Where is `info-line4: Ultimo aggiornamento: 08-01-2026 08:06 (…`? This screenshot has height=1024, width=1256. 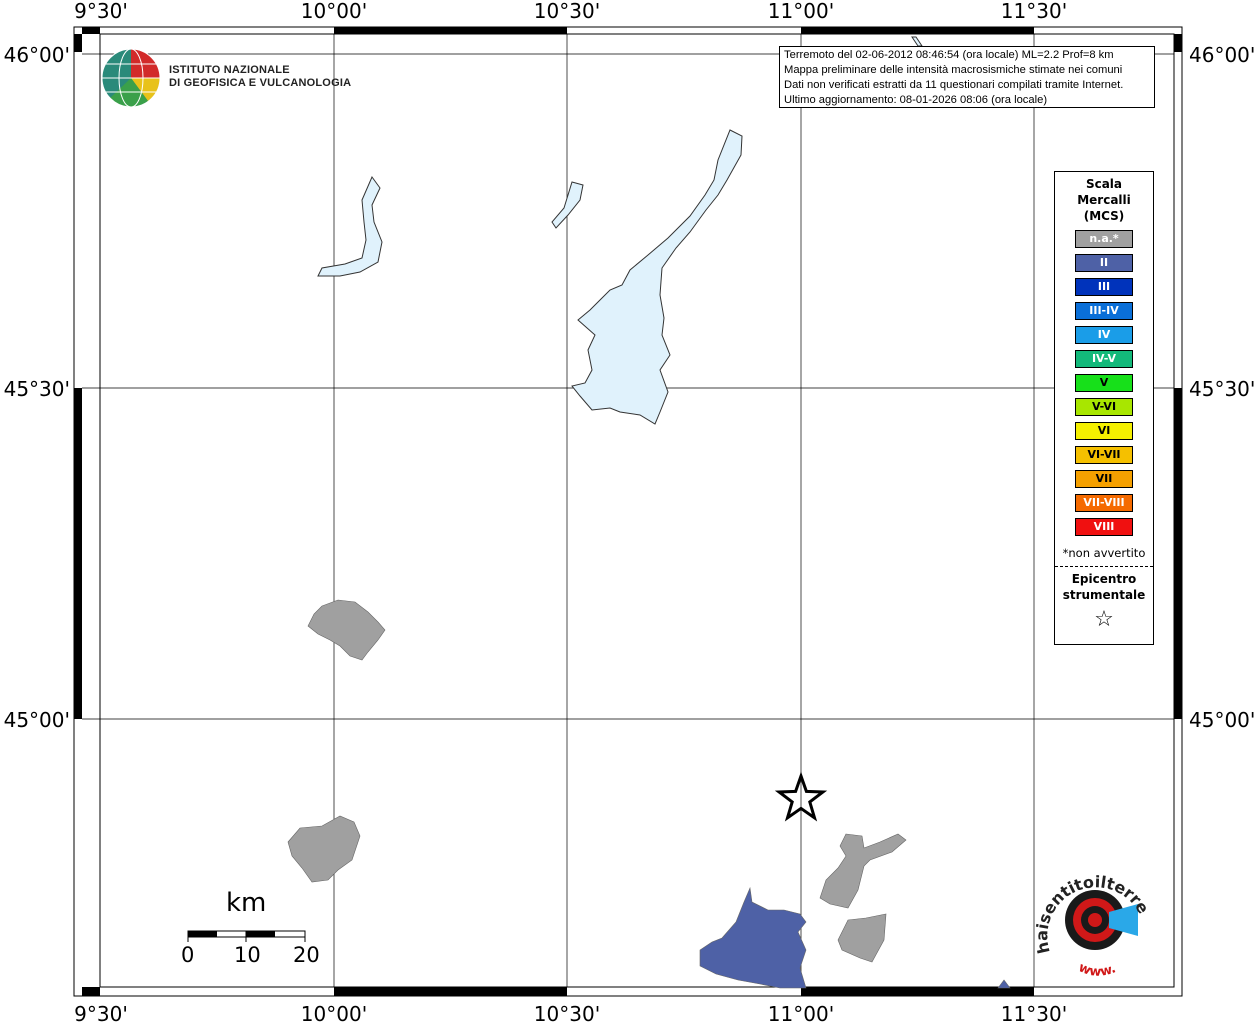
info-line4: Ultimo aggiornamento: 08-01-2026 08:06 (… is located at coordinates (916, 100).